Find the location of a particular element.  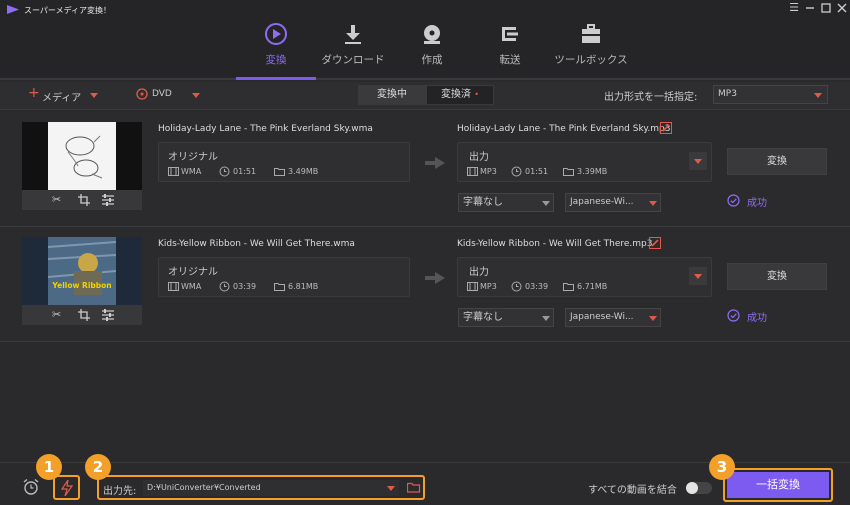

status-success-1: 成功 is located at coordinates (757, 203).